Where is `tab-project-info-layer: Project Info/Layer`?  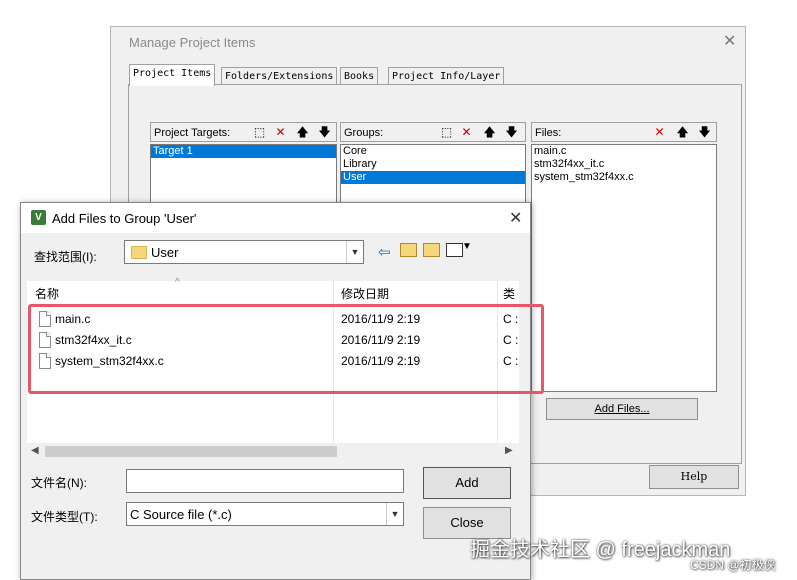
tab-project-info-layer: Project Info/Layer is located at coordinates (446, 76).